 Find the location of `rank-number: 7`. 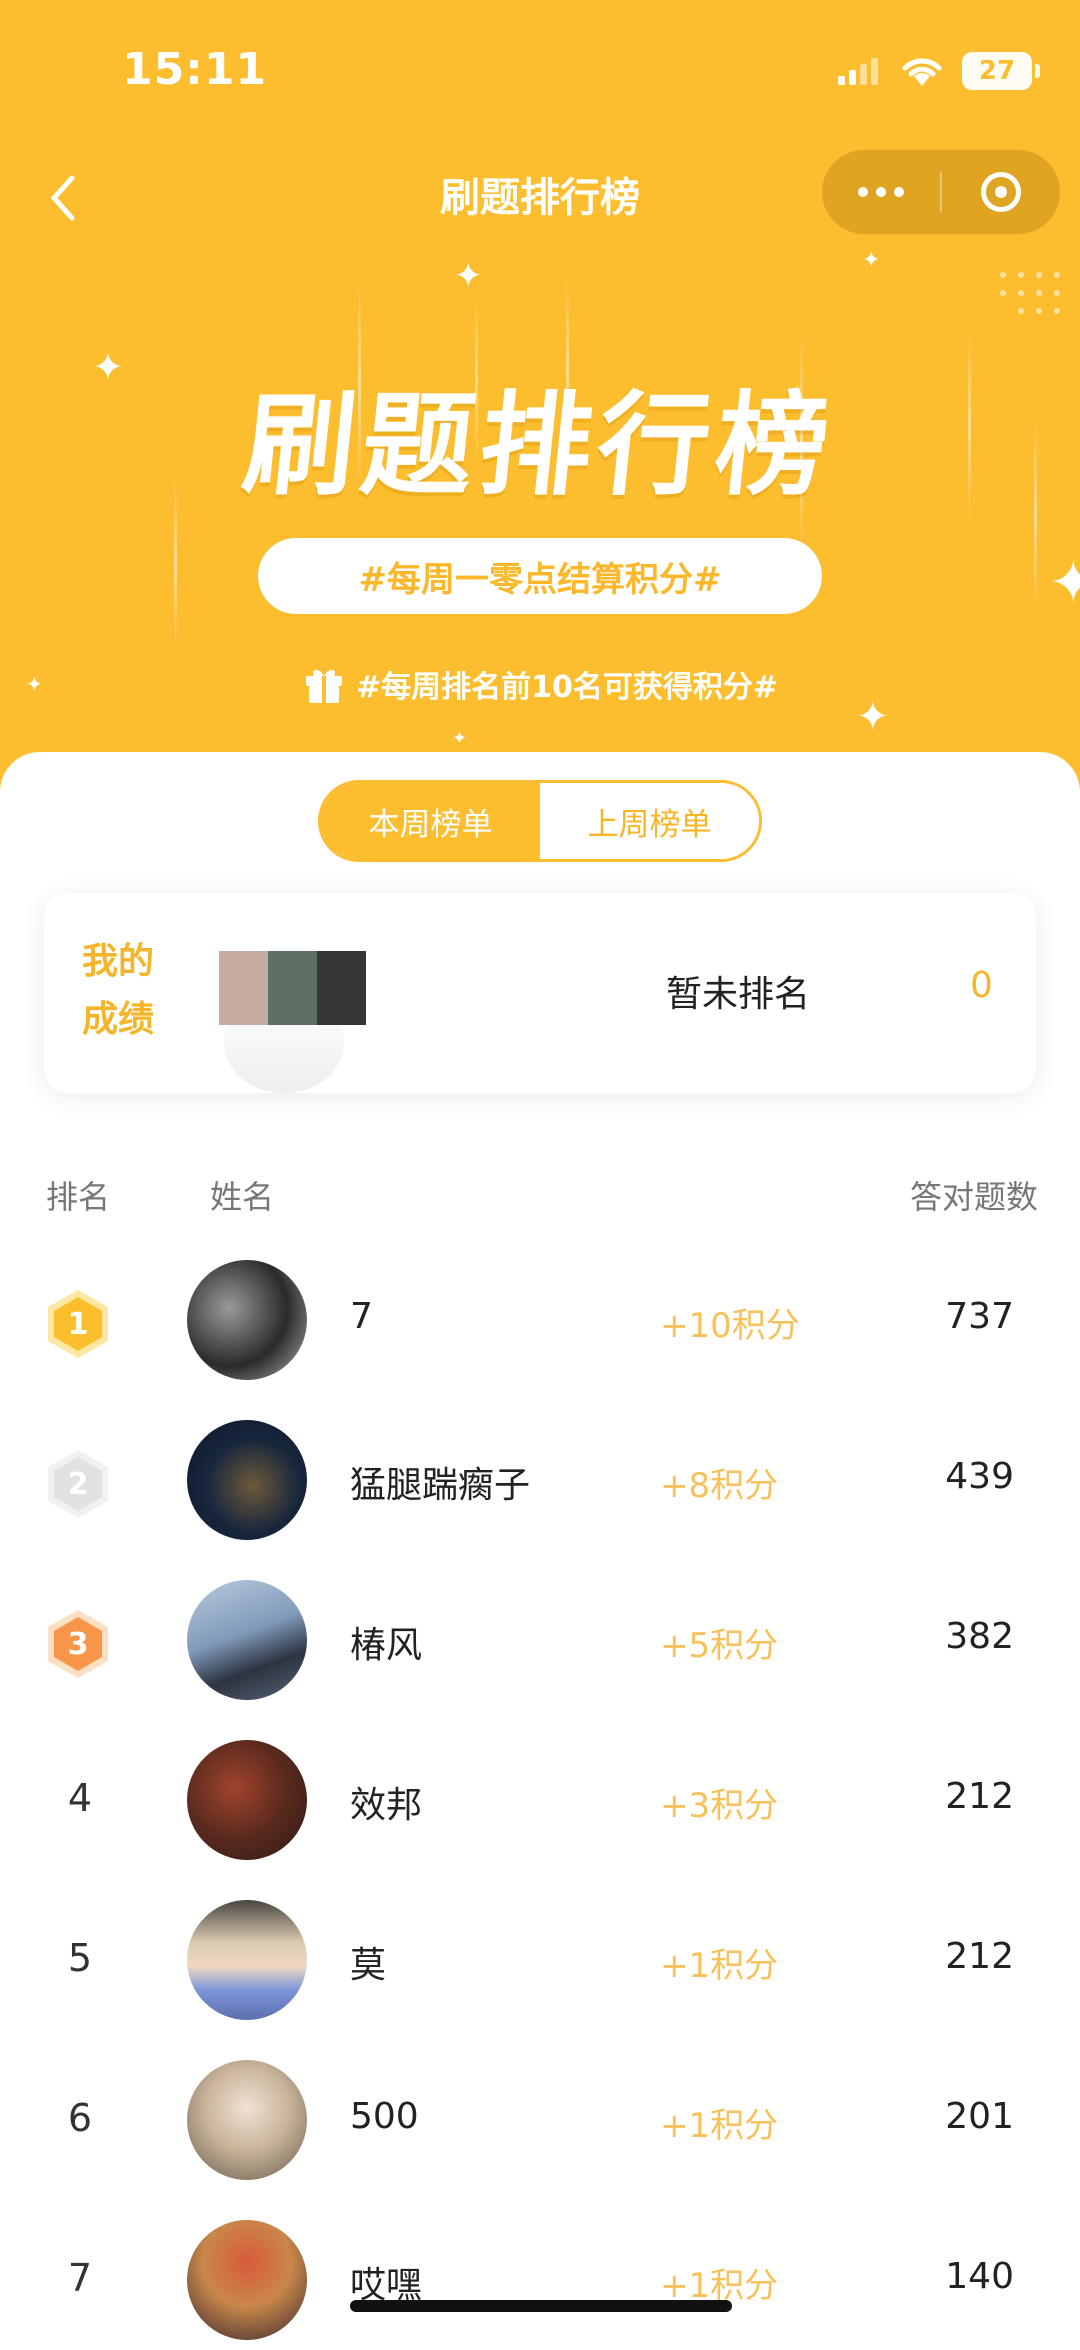

rank-number: 7 is located at coordinates (80, 2278).